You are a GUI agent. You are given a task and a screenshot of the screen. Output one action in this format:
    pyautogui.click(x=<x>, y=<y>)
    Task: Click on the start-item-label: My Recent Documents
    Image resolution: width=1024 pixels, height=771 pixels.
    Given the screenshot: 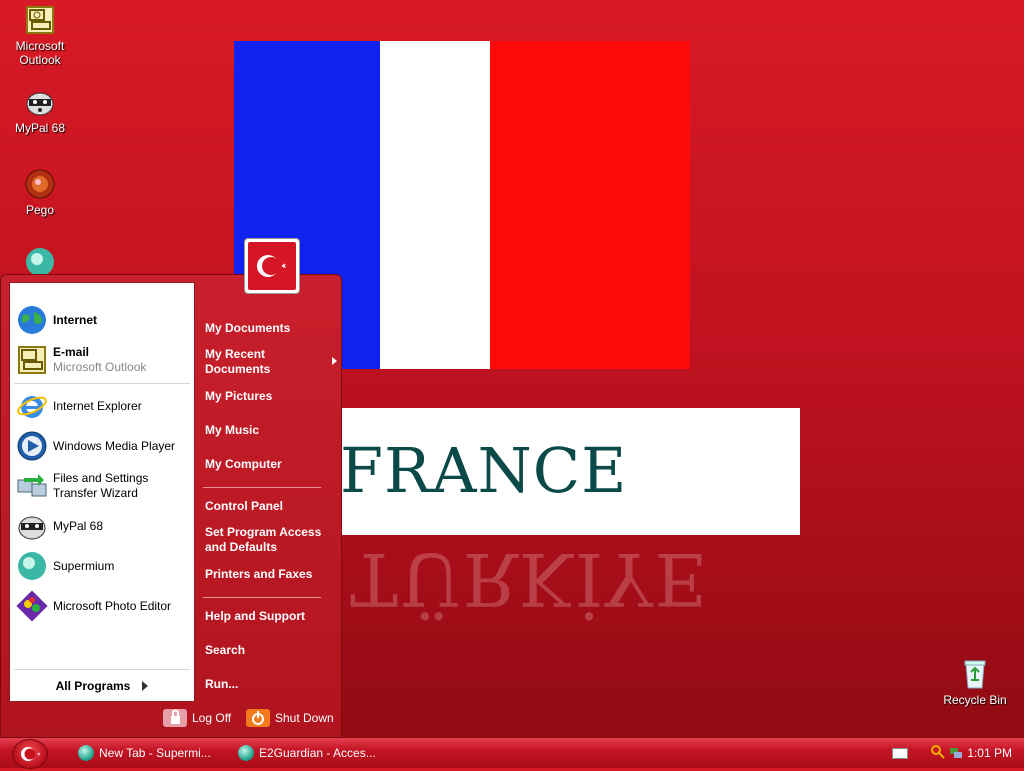 What is the action you would take?
    pyautogui.click(x=238, y=361)
    